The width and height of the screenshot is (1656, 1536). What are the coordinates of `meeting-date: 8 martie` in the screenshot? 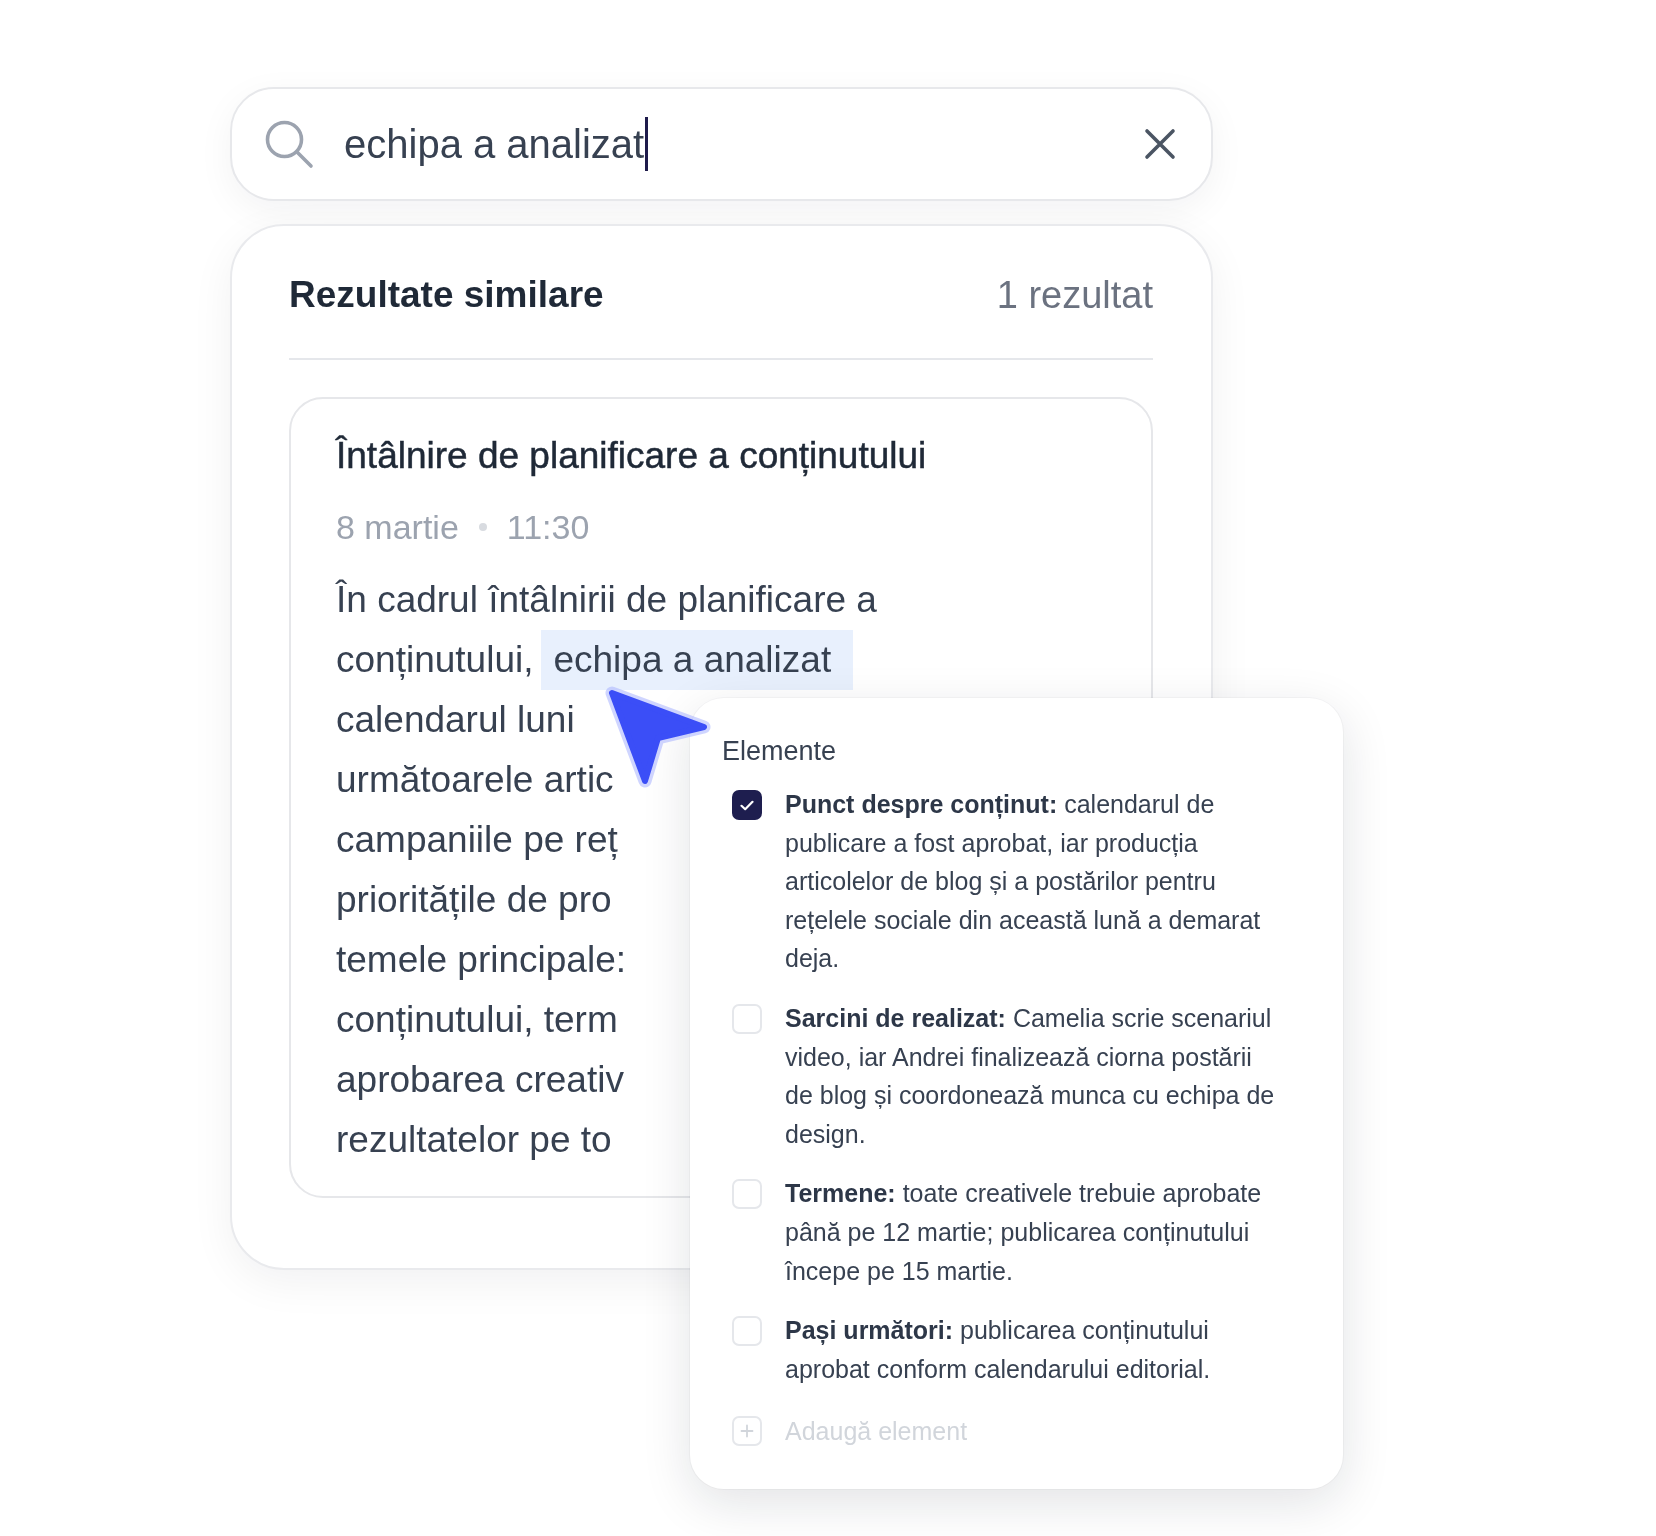 It's located at (397, 527).